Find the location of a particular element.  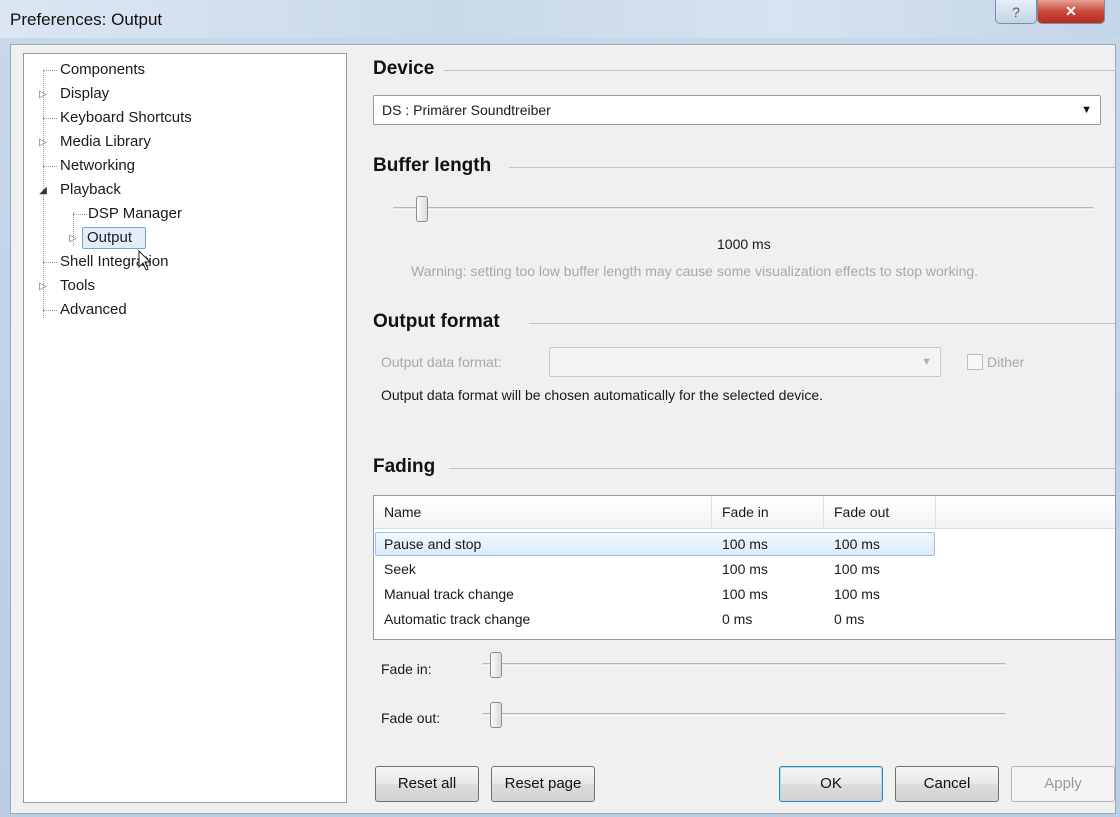

column-header-fade-in: Fade in is located at coordinates (768, 512).